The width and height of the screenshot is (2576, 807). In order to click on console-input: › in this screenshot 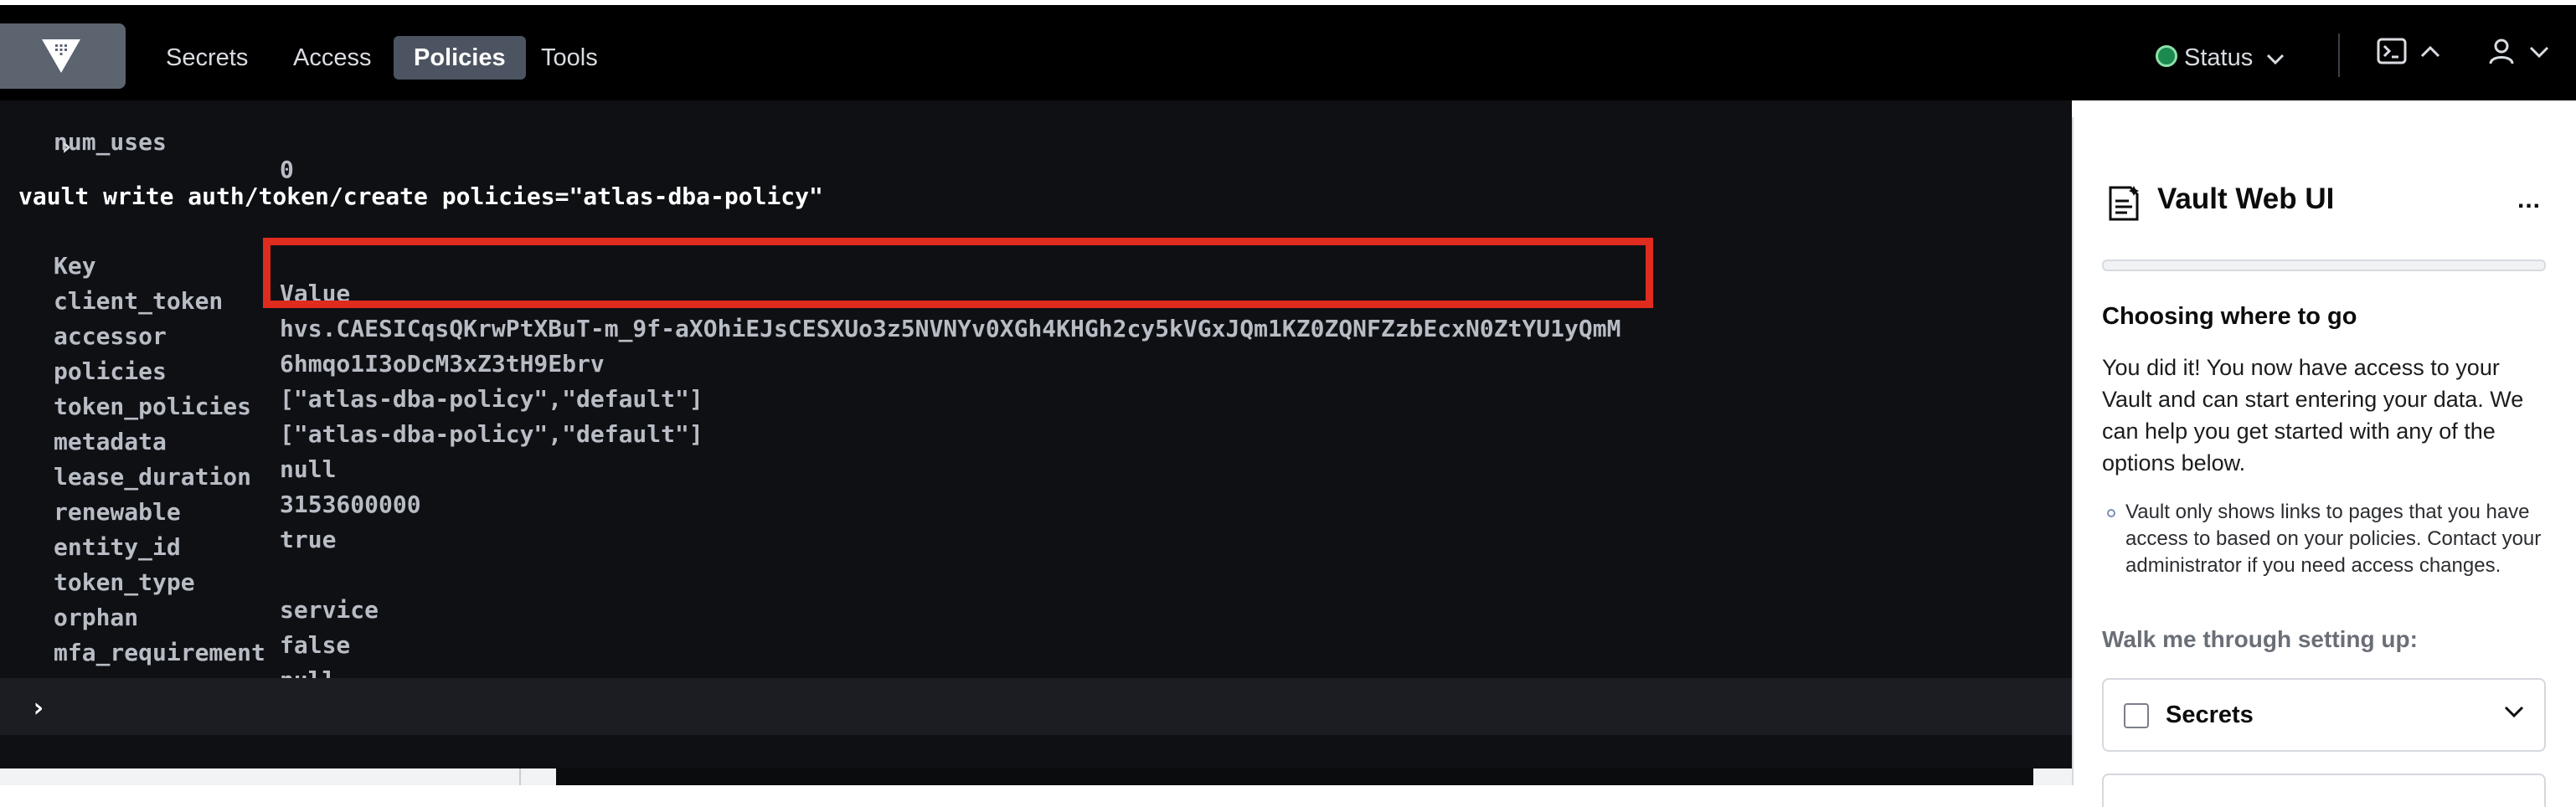, I will do `click(1036, 706)`.